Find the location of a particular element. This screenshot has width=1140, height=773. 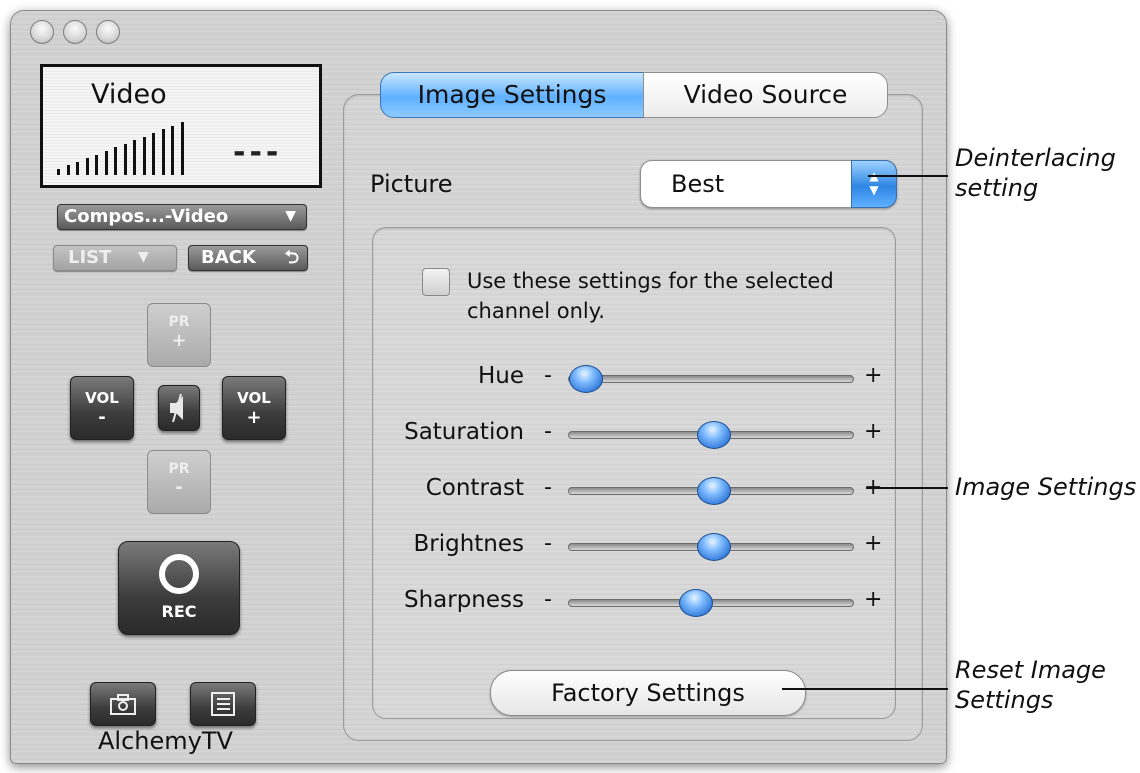

mute-button is located at coordinates (179, 408).